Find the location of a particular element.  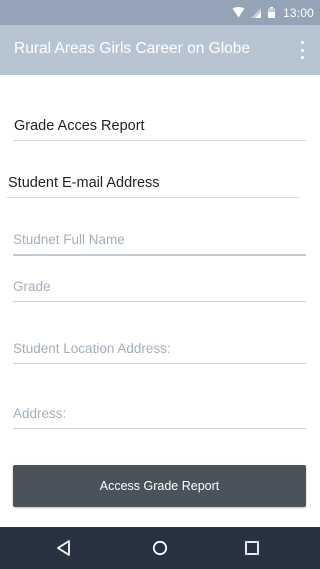

location-address-field: Student Location Address: is located at coordinates (159, 346).